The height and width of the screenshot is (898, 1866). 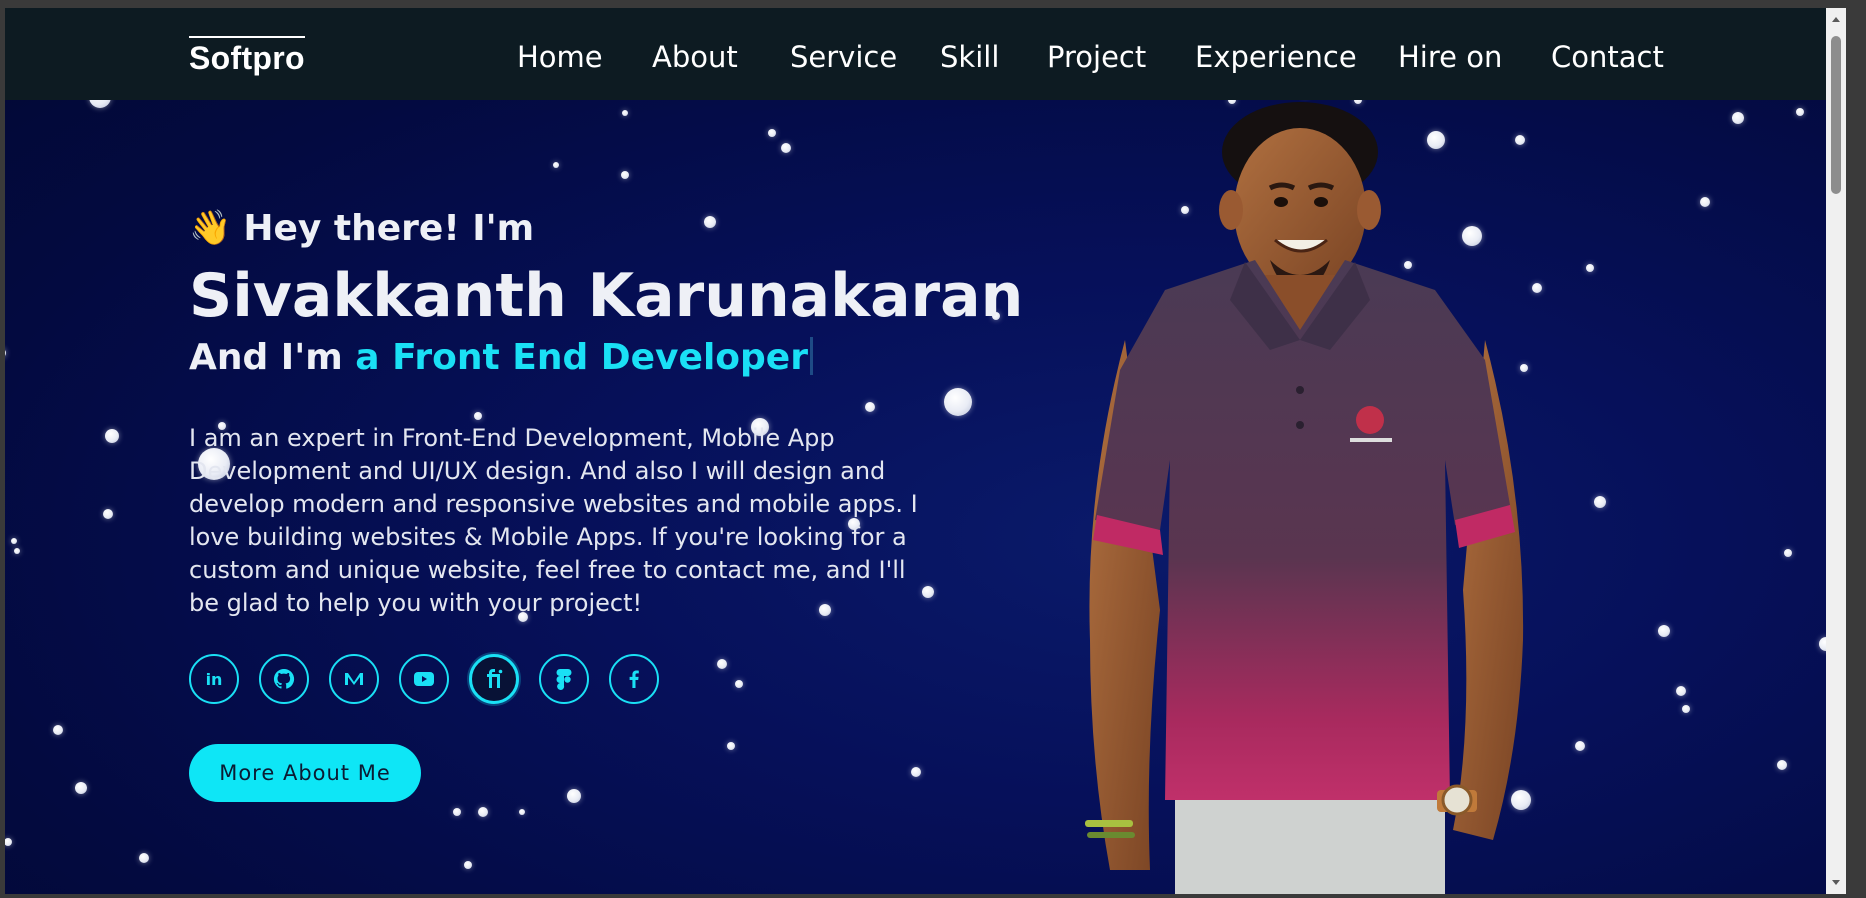 What do you see at coordinates (389, 228) in the screenshot?
I see `greeting-text: Hey there! I'm` at bounding box center [389, 228].